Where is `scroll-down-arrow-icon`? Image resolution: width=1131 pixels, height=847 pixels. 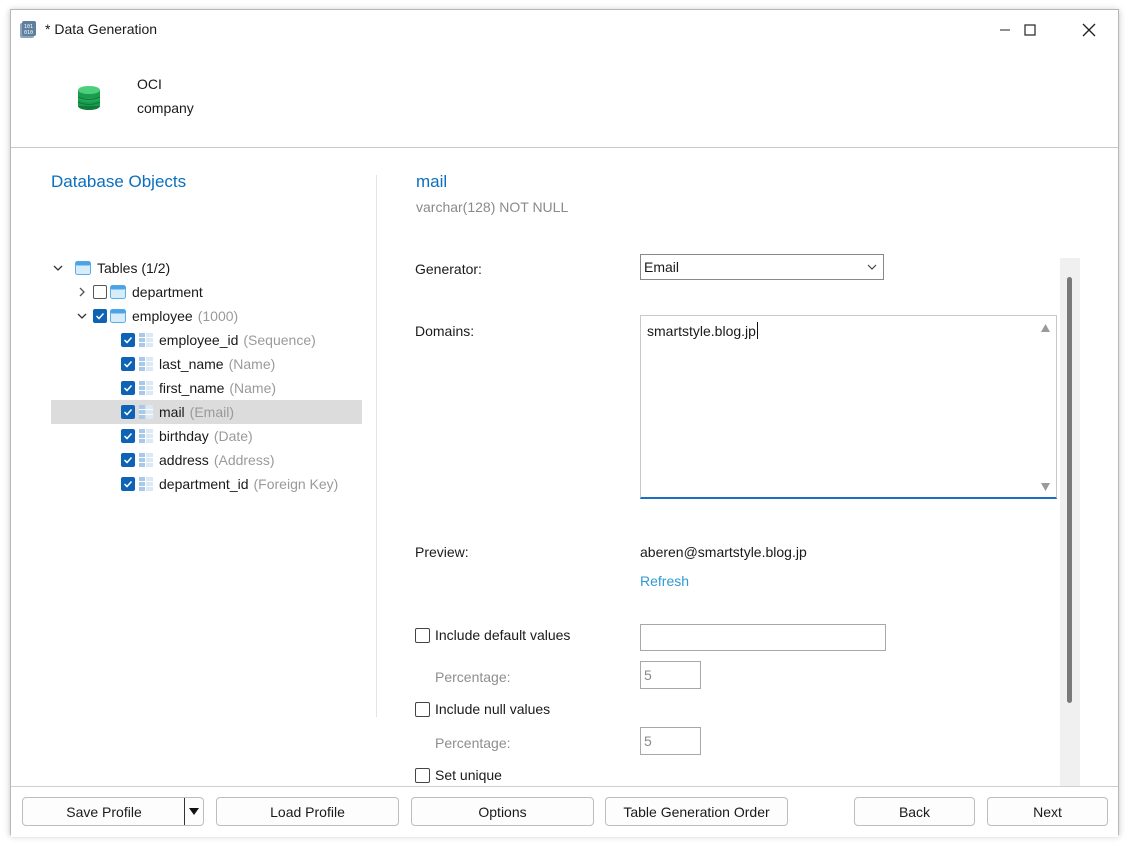
scroll-down-arrow-icon is located at coordinates (1045, 487).